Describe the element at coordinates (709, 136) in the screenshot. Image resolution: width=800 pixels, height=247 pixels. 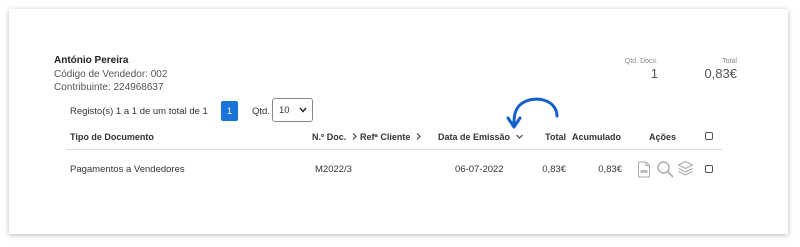
I see `select-all-checkbox` at that location.